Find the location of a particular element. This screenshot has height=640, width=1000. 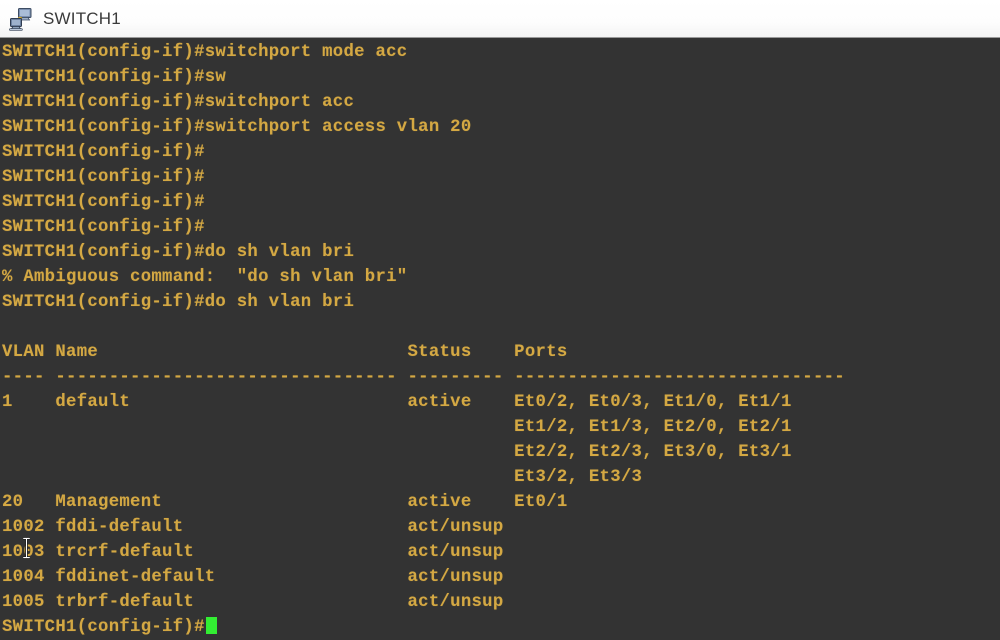

terminal-line: SWITCH1(config-if)#switchport mode acc is located at coordinates (205, 52).